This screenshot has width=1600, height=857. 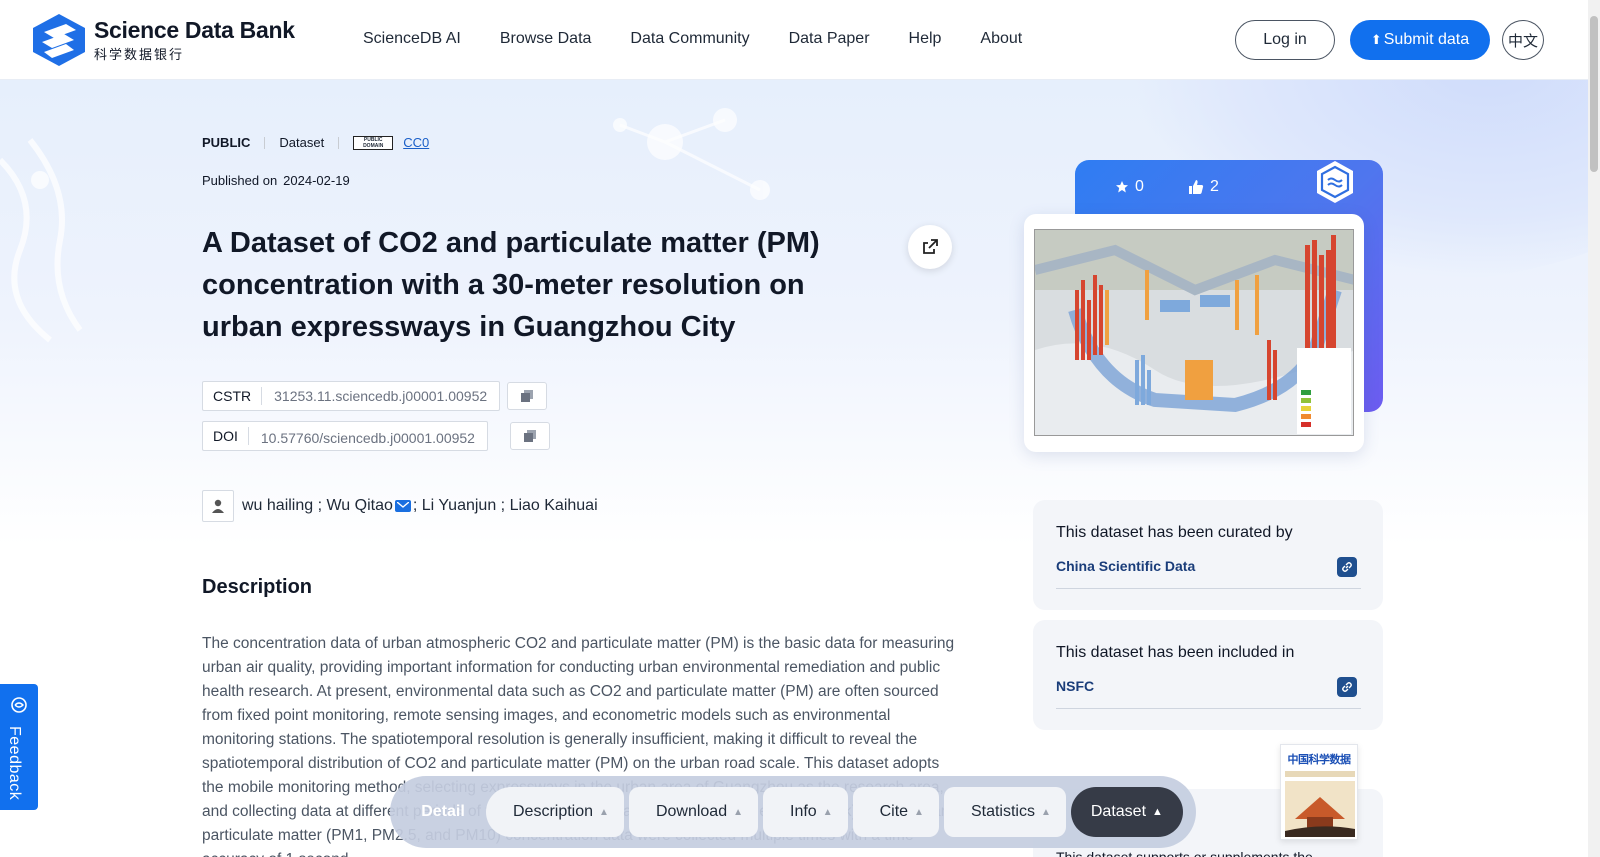 I want to click on dataset-meta-row: PUBLIC Dataset PUBLIC DOMAIN CC0, so click(x=315, y=142).